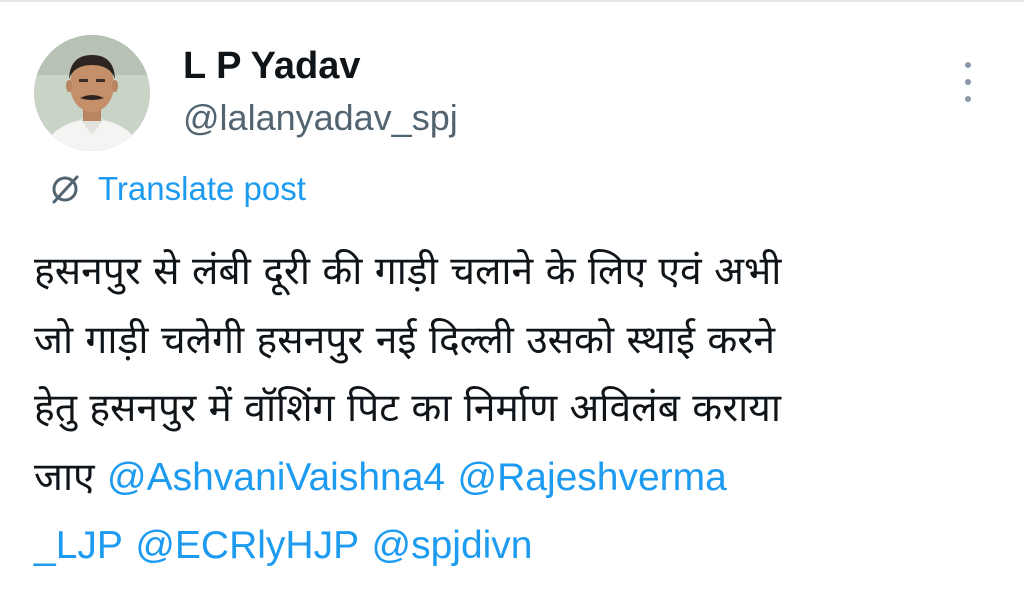  What do you see at coordinates (592, 477) in the screenshot?
I see `mention-link: @Rajeshverma` at bounding box center [592, 477].